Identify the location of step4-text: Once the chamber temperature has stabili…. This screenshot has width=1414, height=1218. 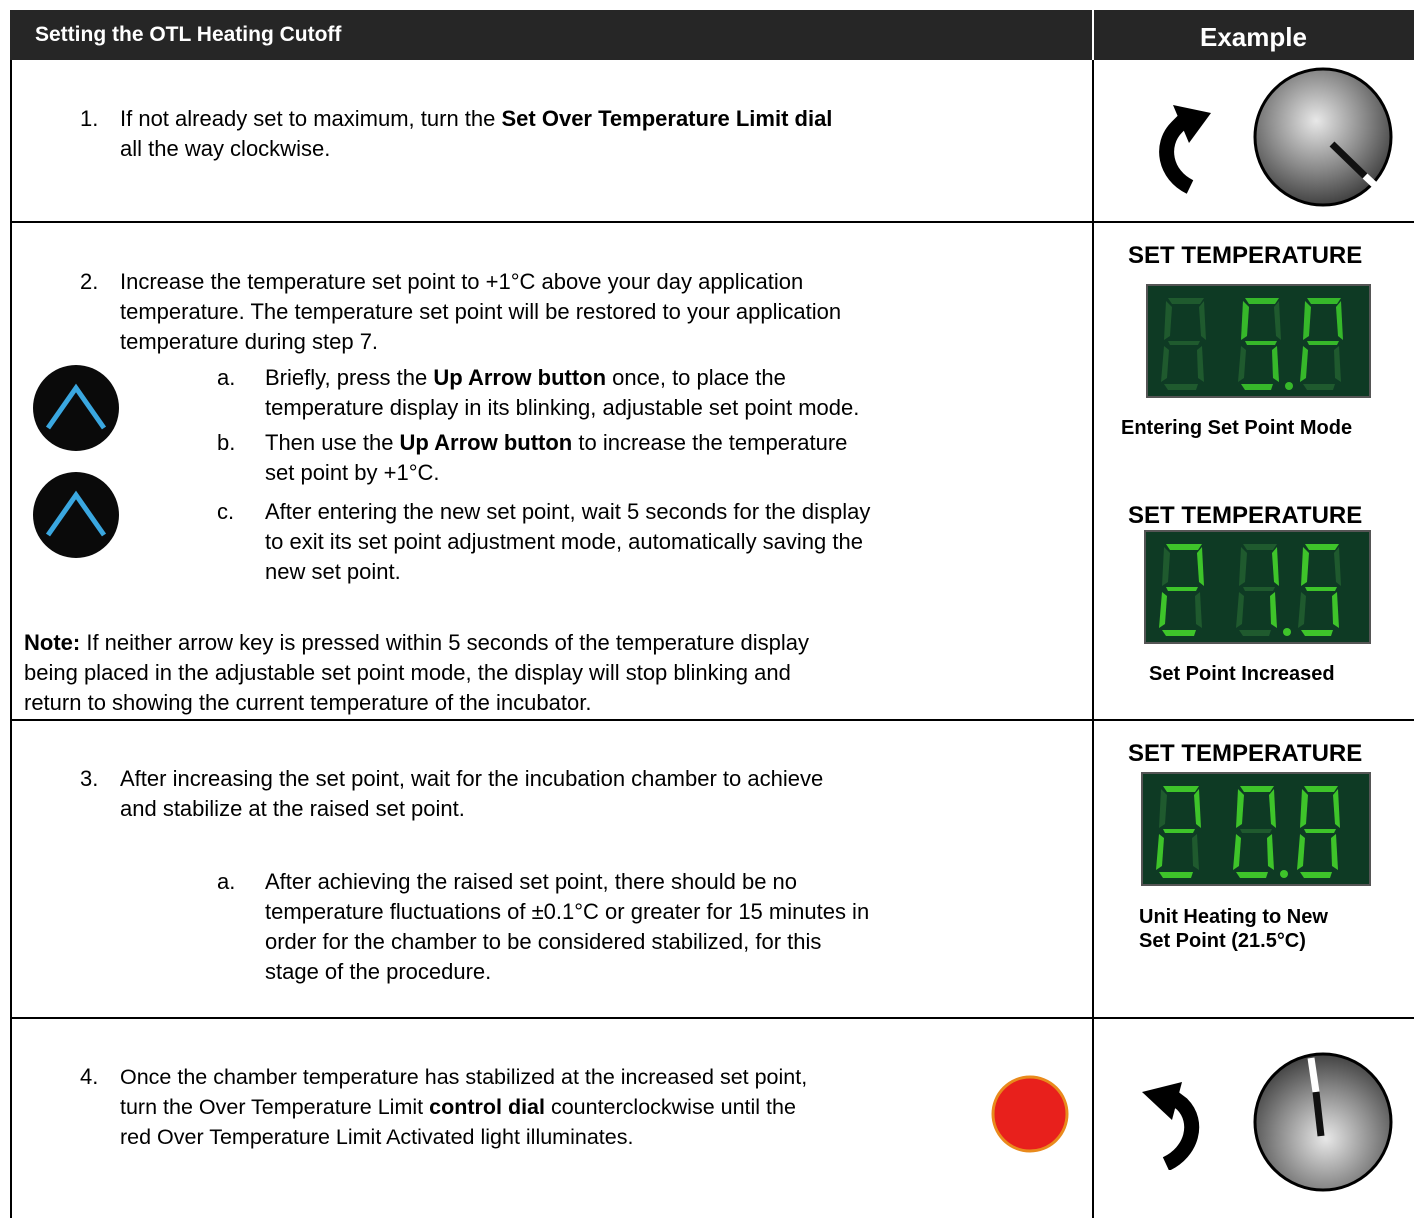
(464, 1107).